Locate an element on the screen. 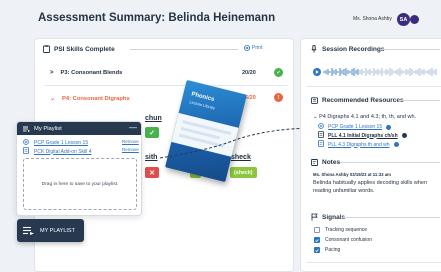 This screenshot has height=272, width=441. resources-subheading-text: P4 Digraphs 4.1 and 4.3; th, th, and wh. is located at coordinates (368, 117).